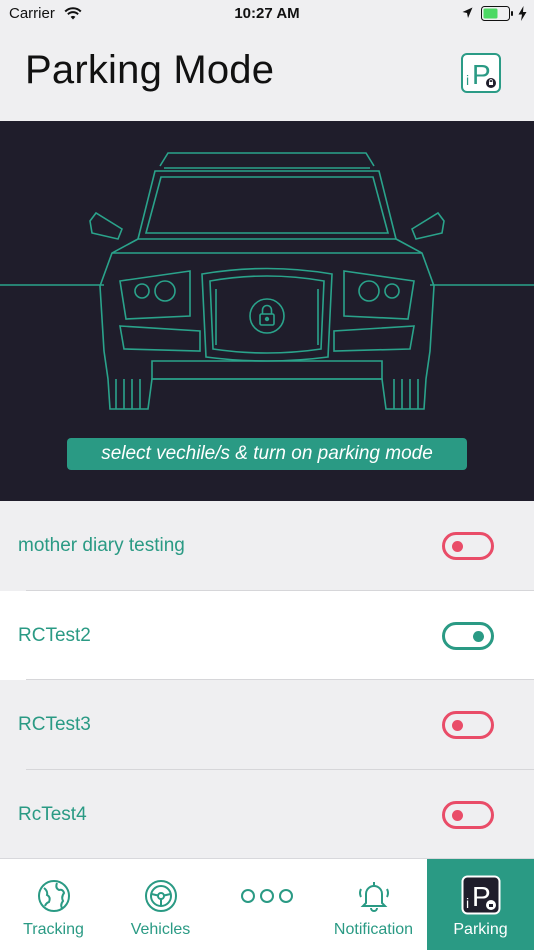  What do you see at coordinates (267, 814) in the screenshot?
I see `vehicle-row: RcTest4` at bounding box center [267, 814].